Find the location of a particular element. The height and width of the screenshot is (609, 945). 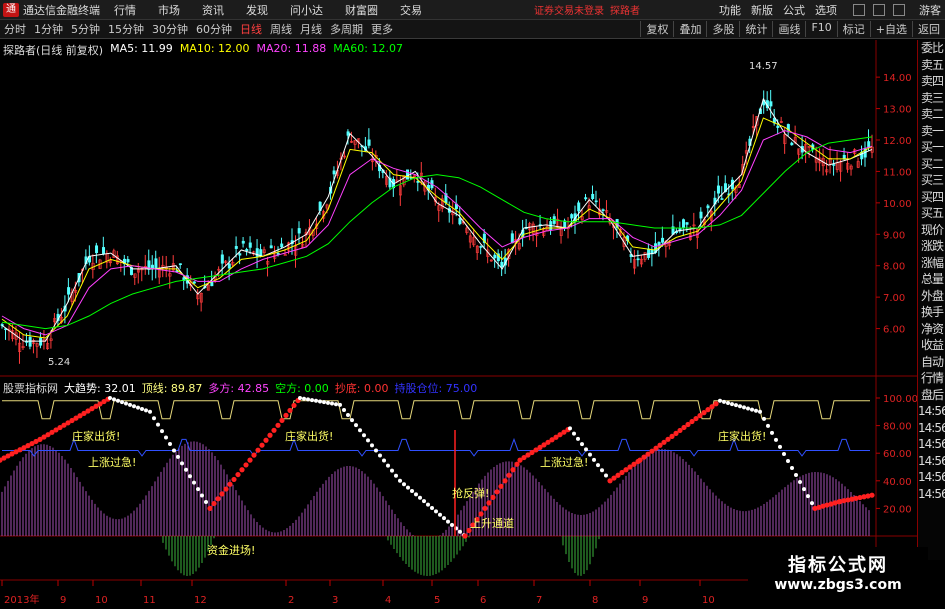

side-item-16: 换手 is located at coordinates (931, 312).